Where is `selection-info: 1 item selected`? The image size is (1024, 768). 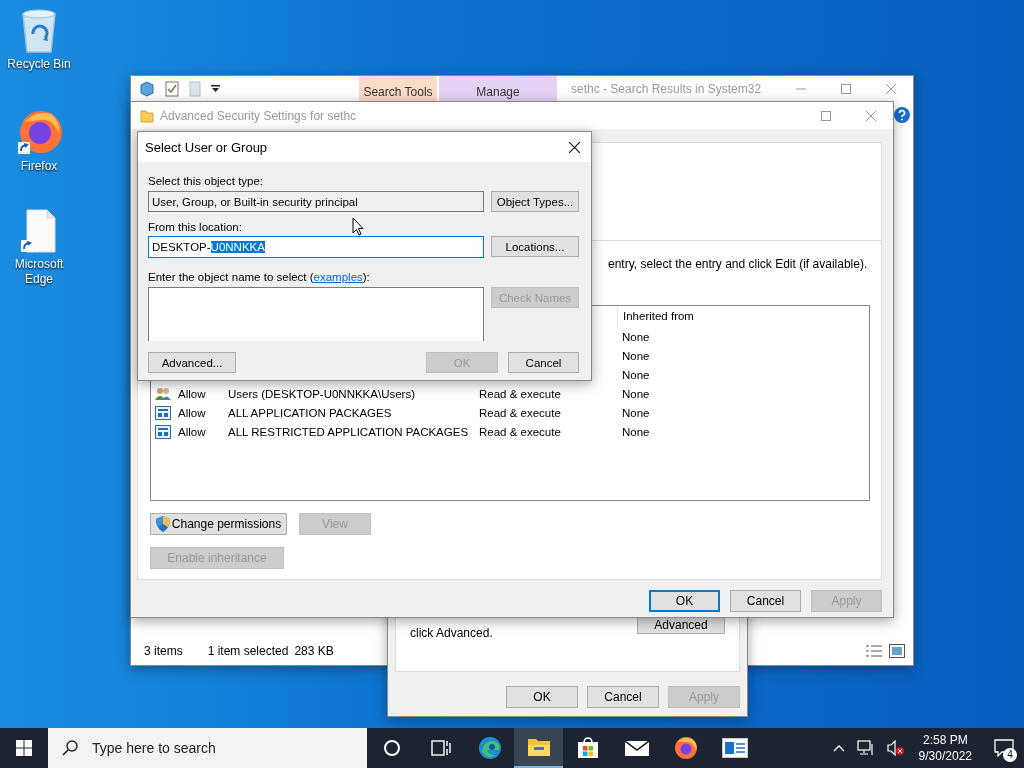 selection-info: 1 item selected is located at coordinates (248, 651).